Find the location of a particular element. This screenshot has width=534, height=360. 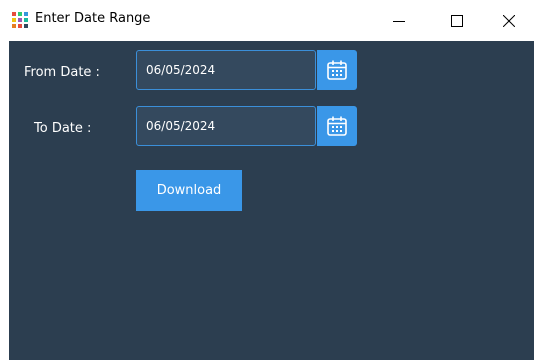

minimize-button is located at coordinates (399, 20).